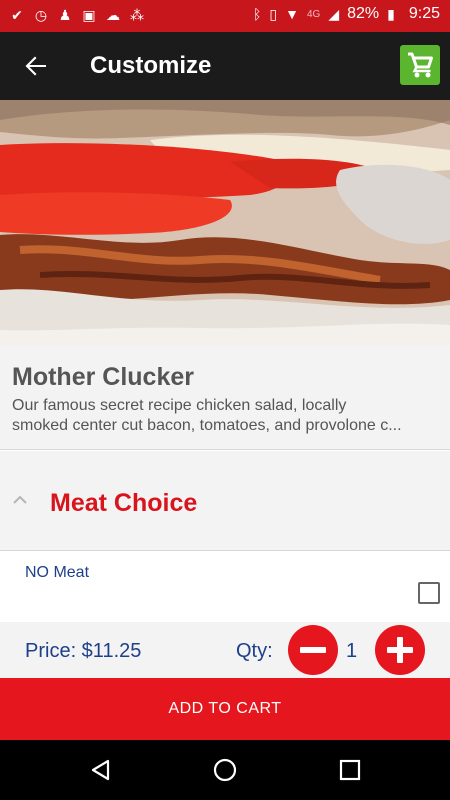  Describe the element at coordinates (41, 15) in the screenshot. I see `timer-icon: ◷` at that location.